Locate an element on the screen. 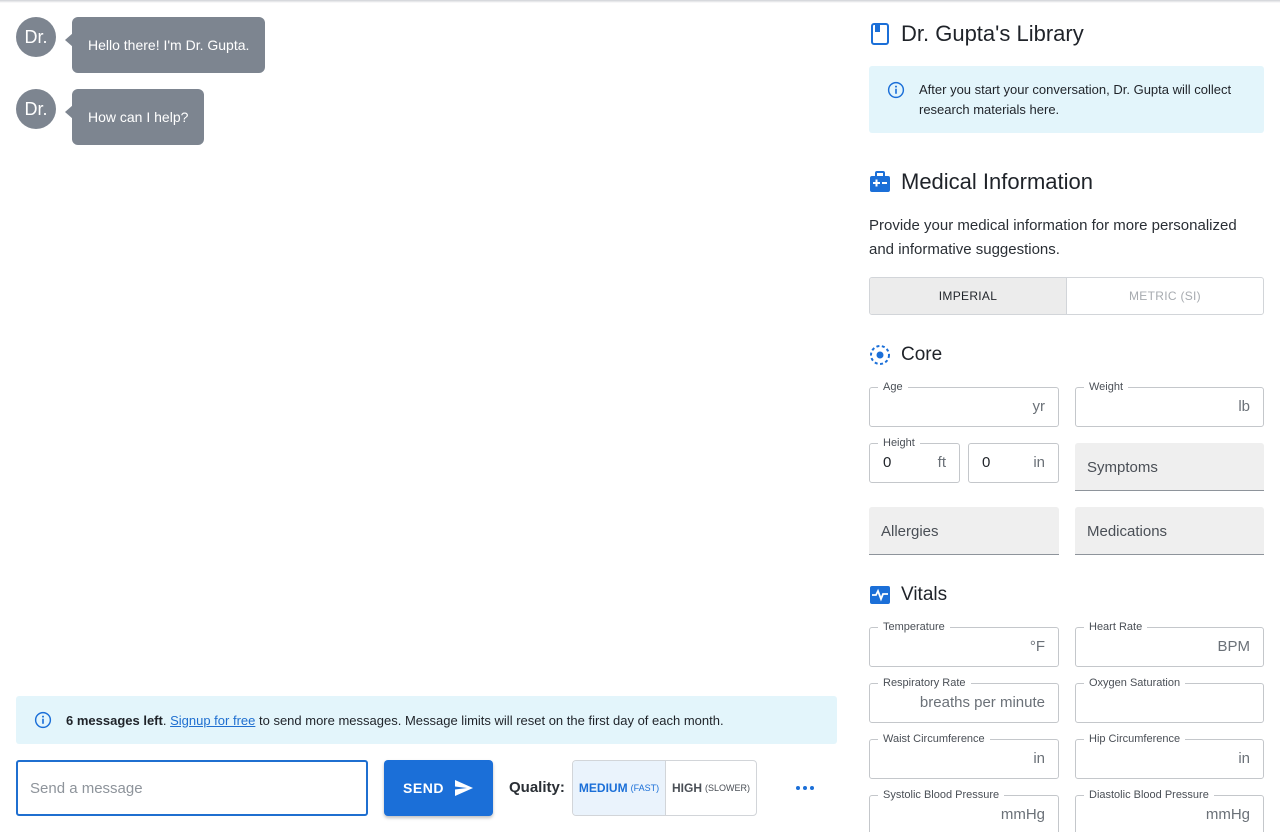  vitals-header: Vitals is located at coordinates (908, 595).